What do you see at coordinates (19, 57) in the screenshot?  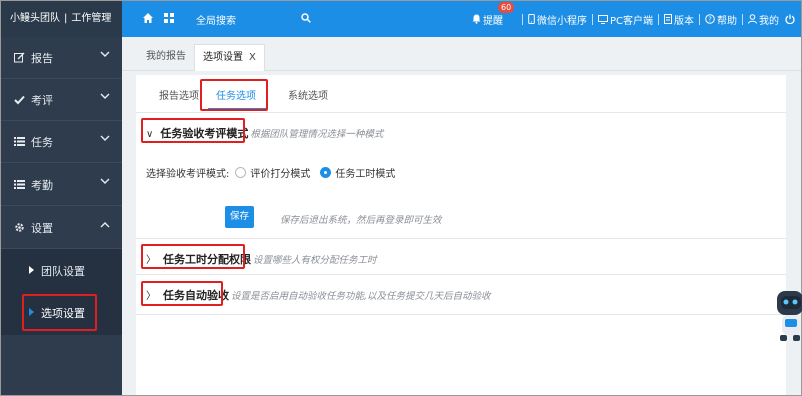 I see `edit-icon` at bounding box center [19, 57].